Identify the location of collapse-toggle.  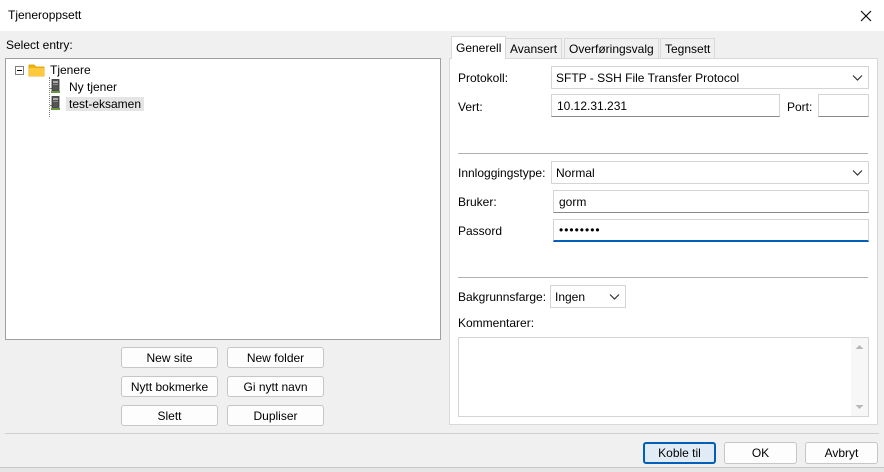
(19, 70).